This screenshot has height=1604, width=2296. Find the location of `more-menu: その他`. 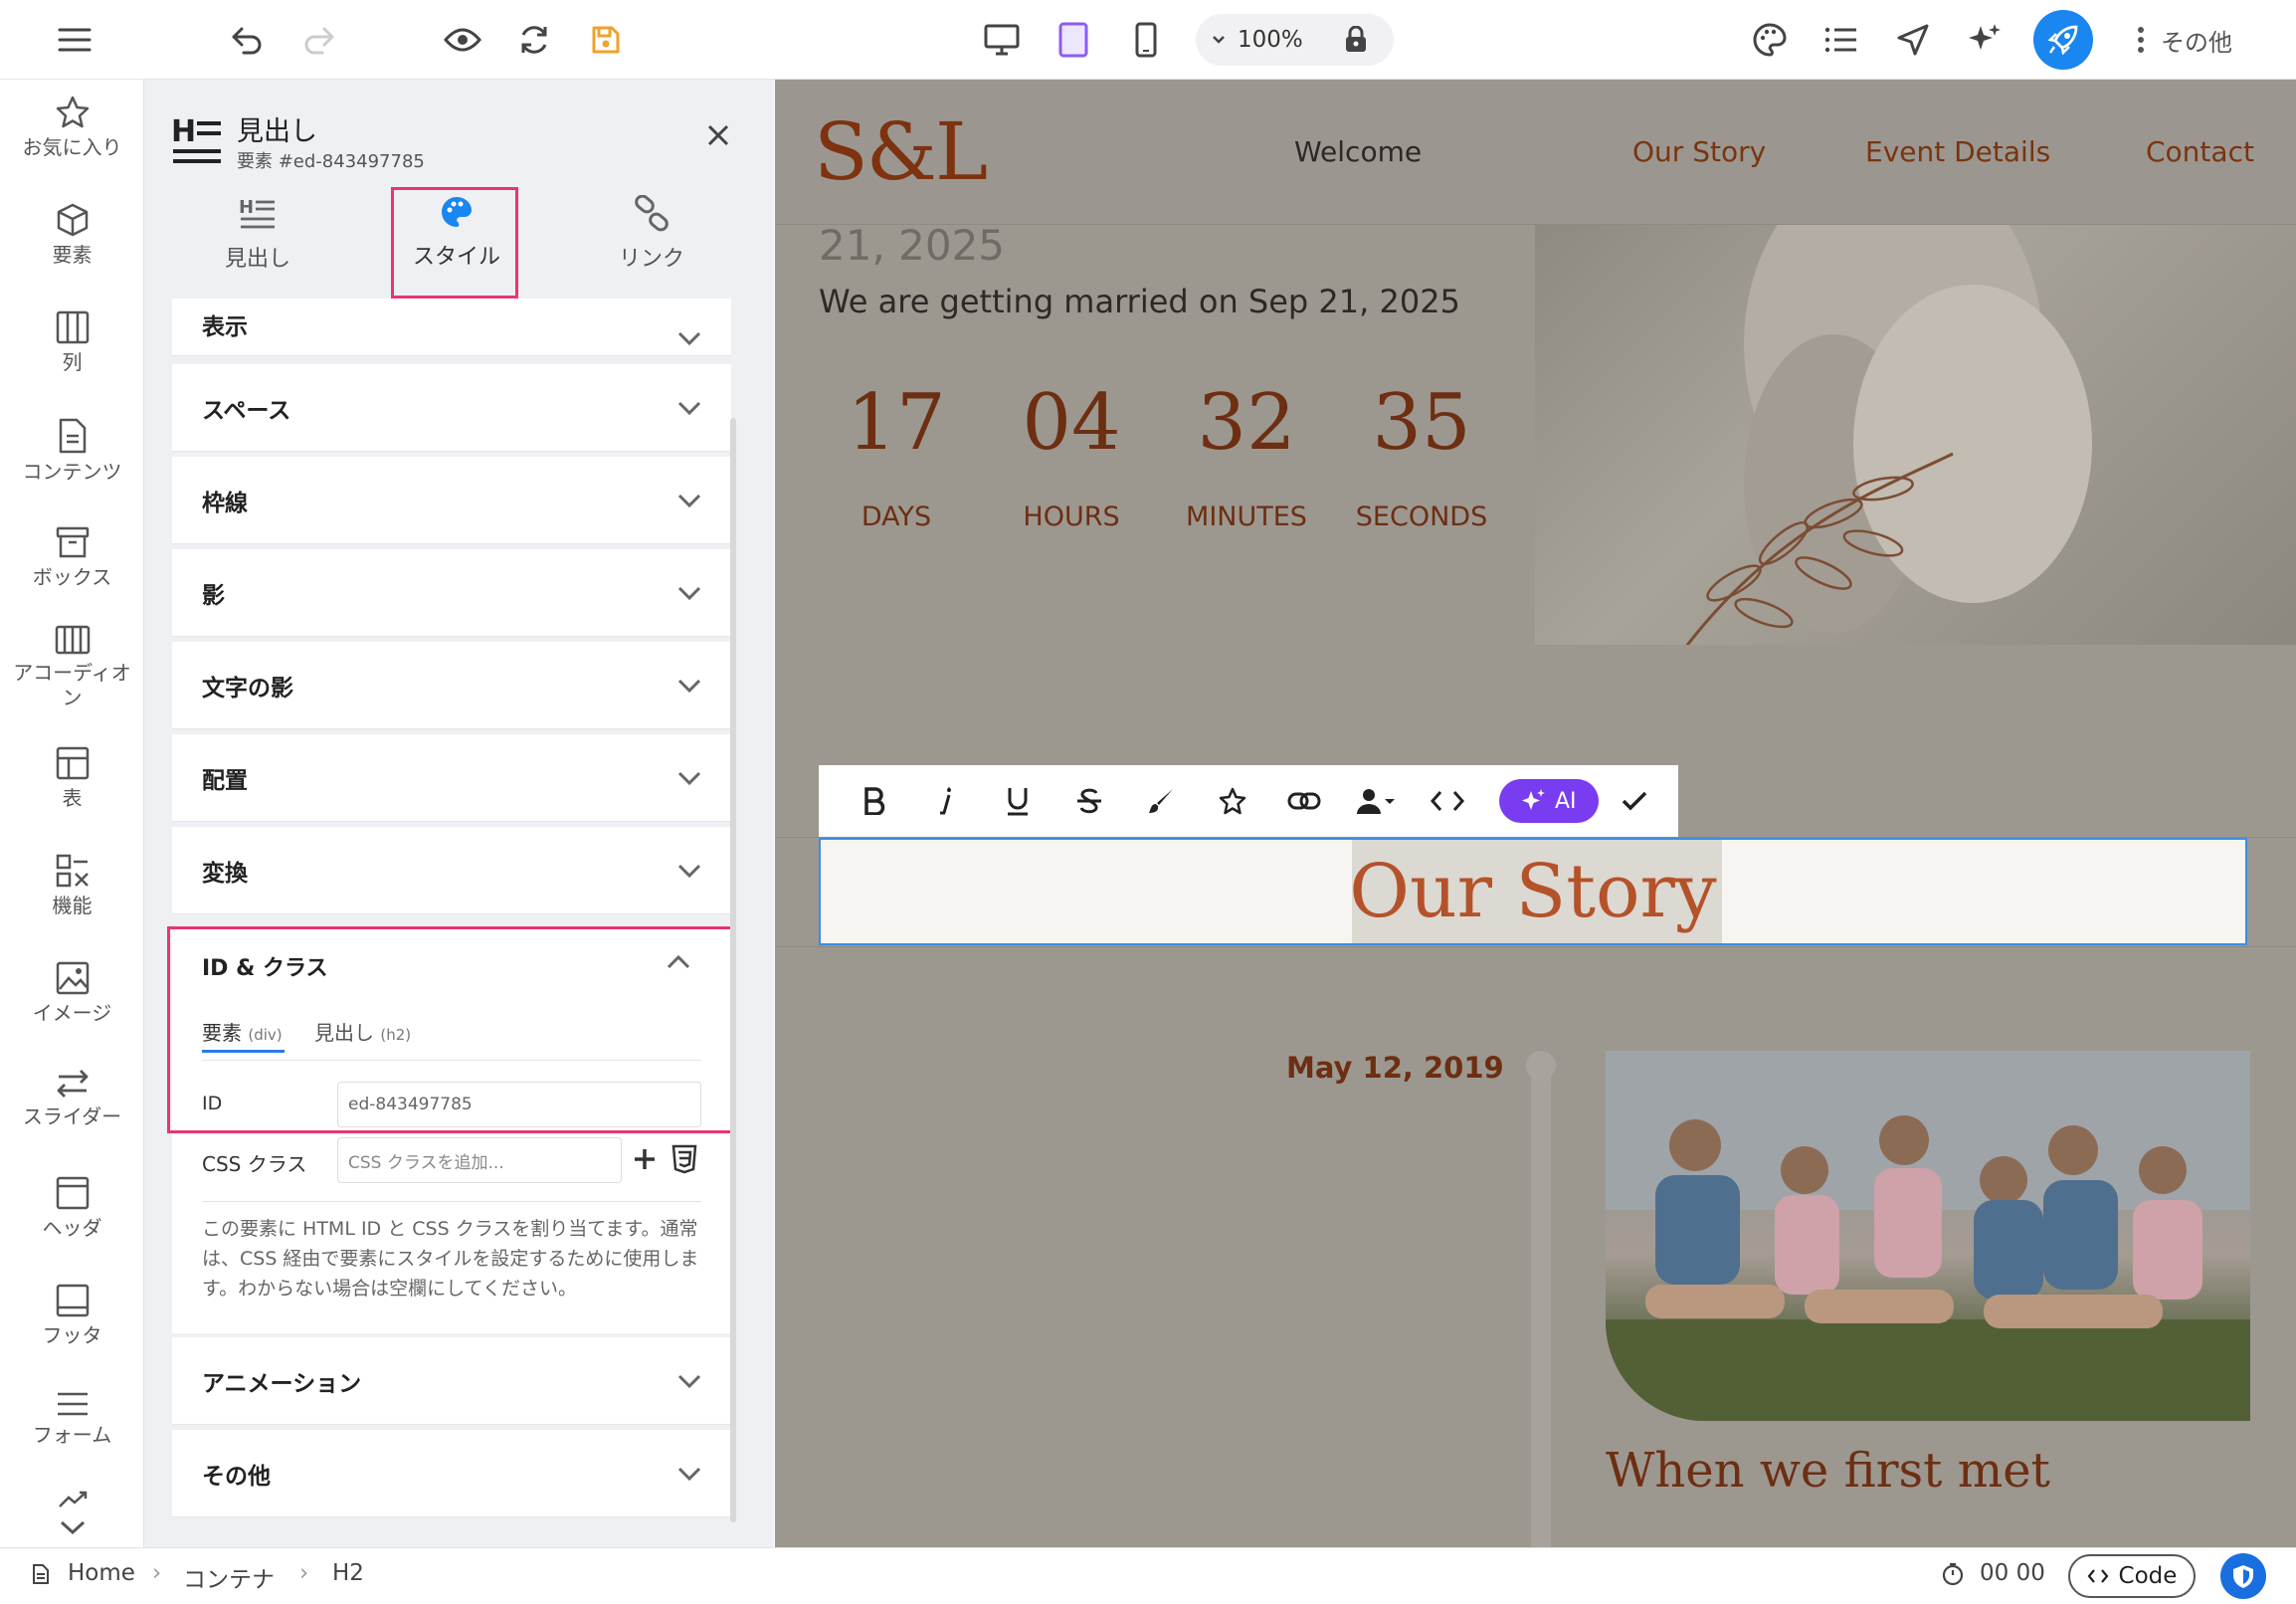

more-menu: その他 is located at coordinates (2185, 40).